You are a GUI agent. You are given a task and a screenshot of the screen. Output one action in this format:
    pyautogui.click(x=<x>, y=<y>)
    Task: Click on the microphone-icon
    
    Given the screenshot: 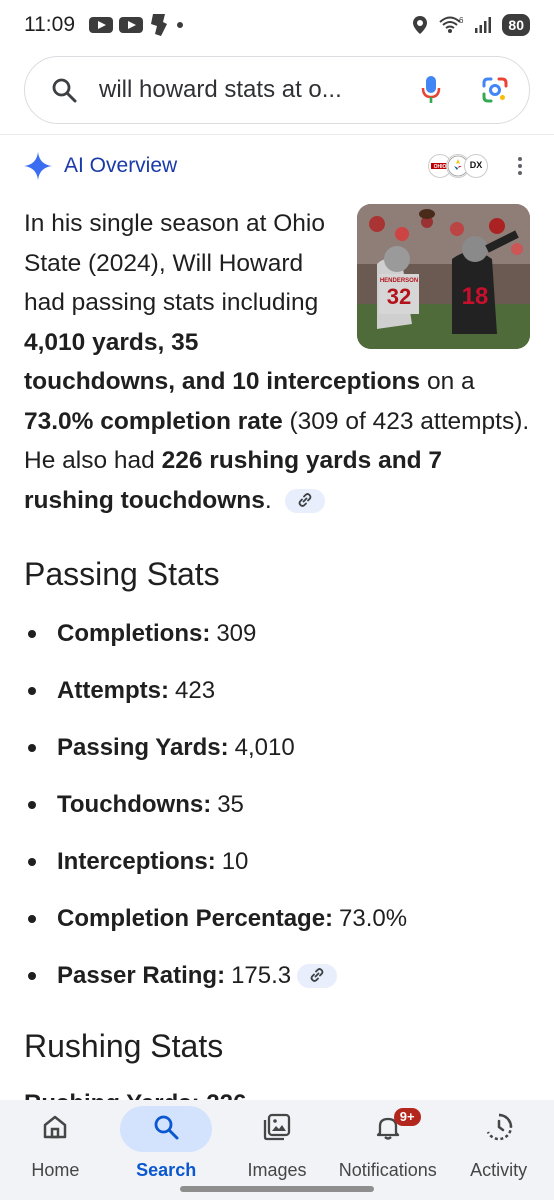 What is the action you would take?
    pyautogui.click(x=431, y=90)
    